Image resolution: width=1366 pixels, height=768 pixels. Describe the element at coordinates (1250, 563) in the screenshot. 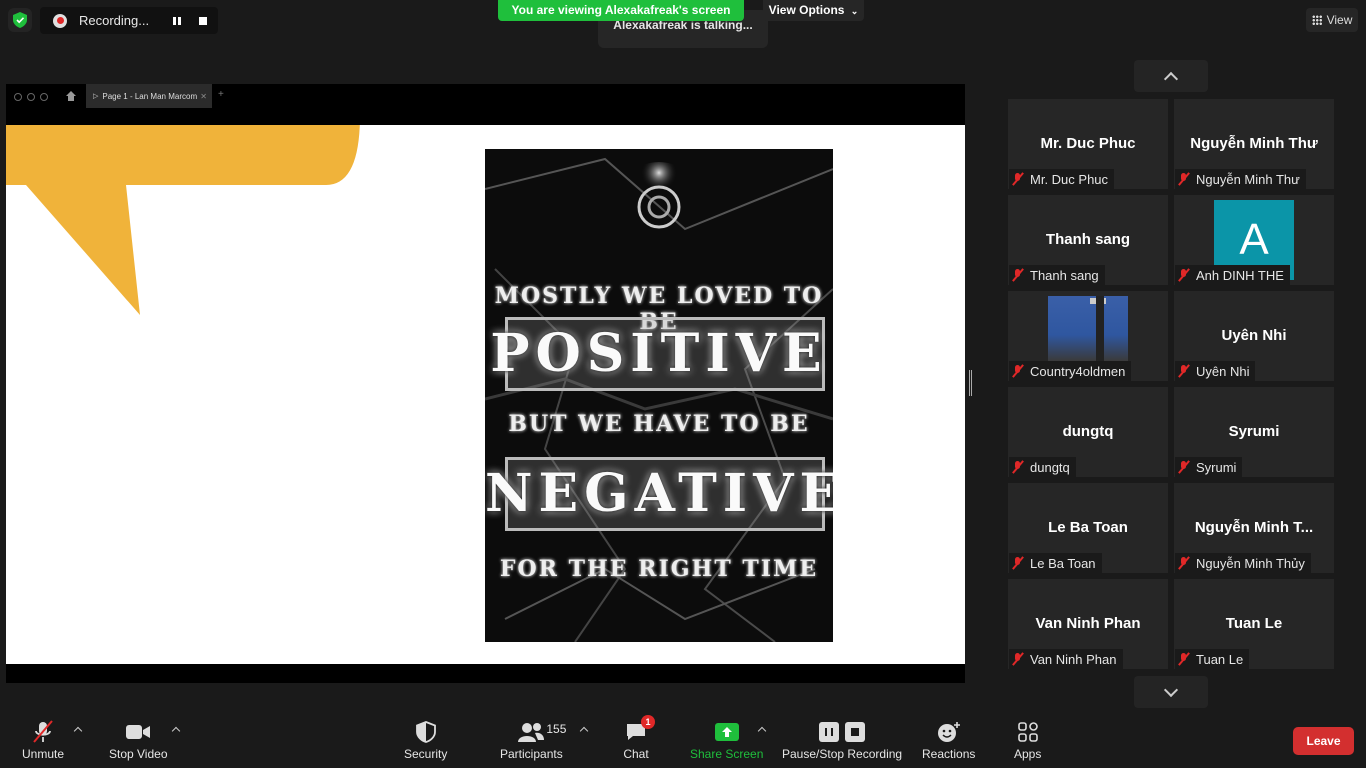

I see `participant-label-text: Nguyễn Minh Thủy` at that location.